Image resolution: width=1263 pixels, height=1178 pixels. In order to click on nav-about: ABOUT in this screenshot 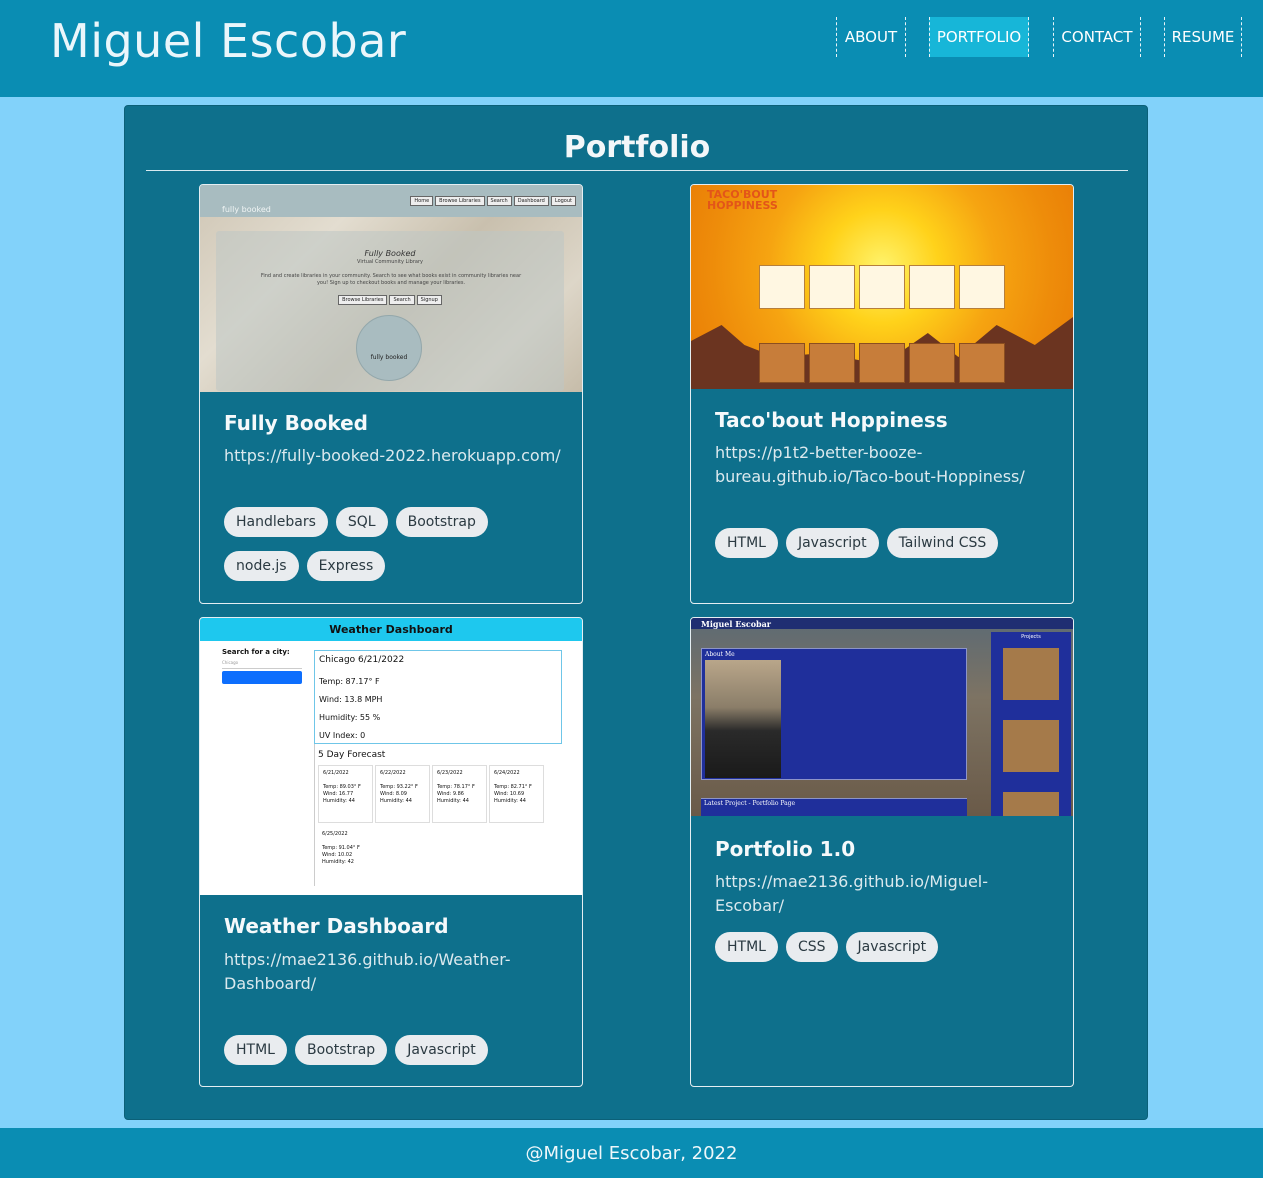, I will do `click(871, 37)`.